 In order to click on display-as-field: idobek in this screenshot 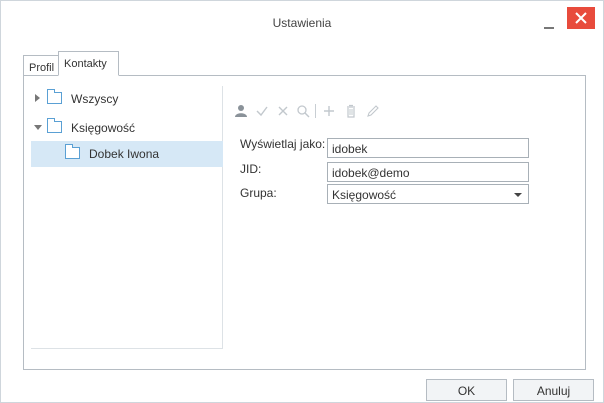, I will do `click(428, 148)`.